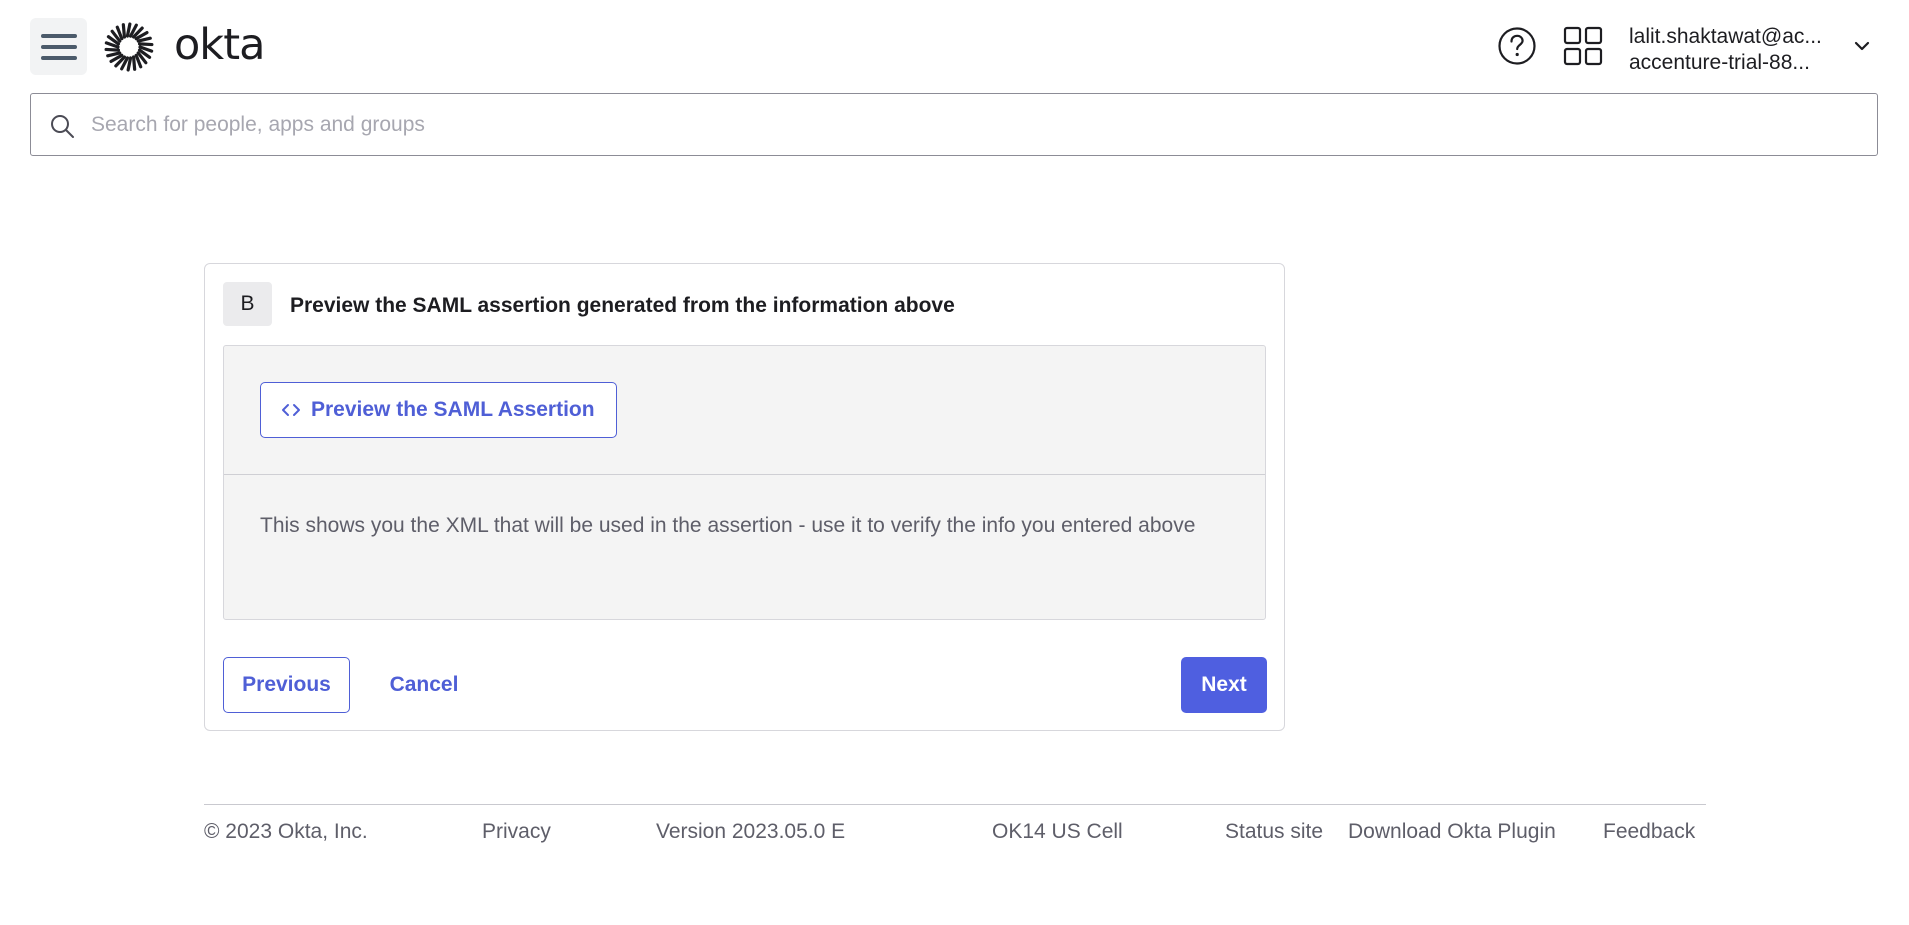  What do you see at coordinates (1517, 46) in the screenshot?
I see `help-circle-icon` at bounding box center [1517, 46].